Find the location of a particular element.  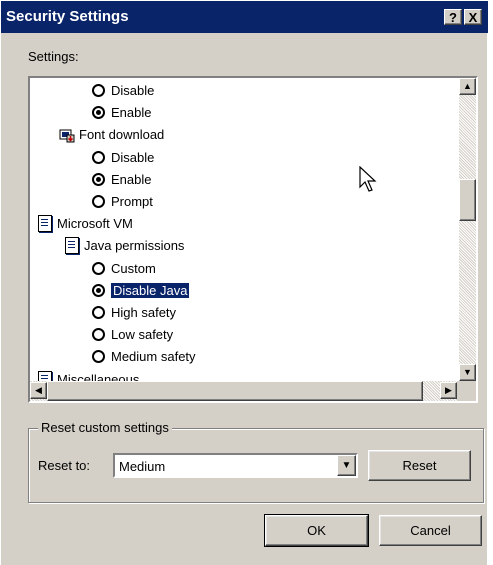

category-java-permissions: Java permissions is located at coordinates (124, 246).